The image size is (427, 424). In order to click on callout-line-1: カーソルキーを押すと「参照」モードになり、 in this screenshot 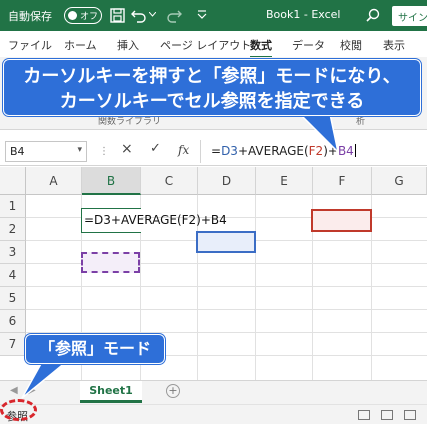, I will do `click(212, 76)`.